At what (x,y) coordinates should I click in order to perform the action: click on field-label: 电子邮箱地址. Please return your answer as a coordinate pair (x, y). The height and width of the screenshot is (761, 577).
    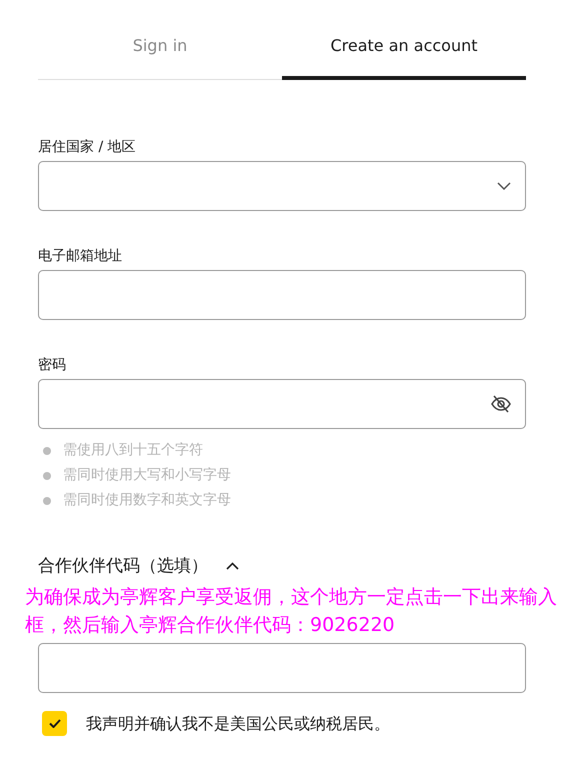
    Looking at the image, I should click on (80, 256).